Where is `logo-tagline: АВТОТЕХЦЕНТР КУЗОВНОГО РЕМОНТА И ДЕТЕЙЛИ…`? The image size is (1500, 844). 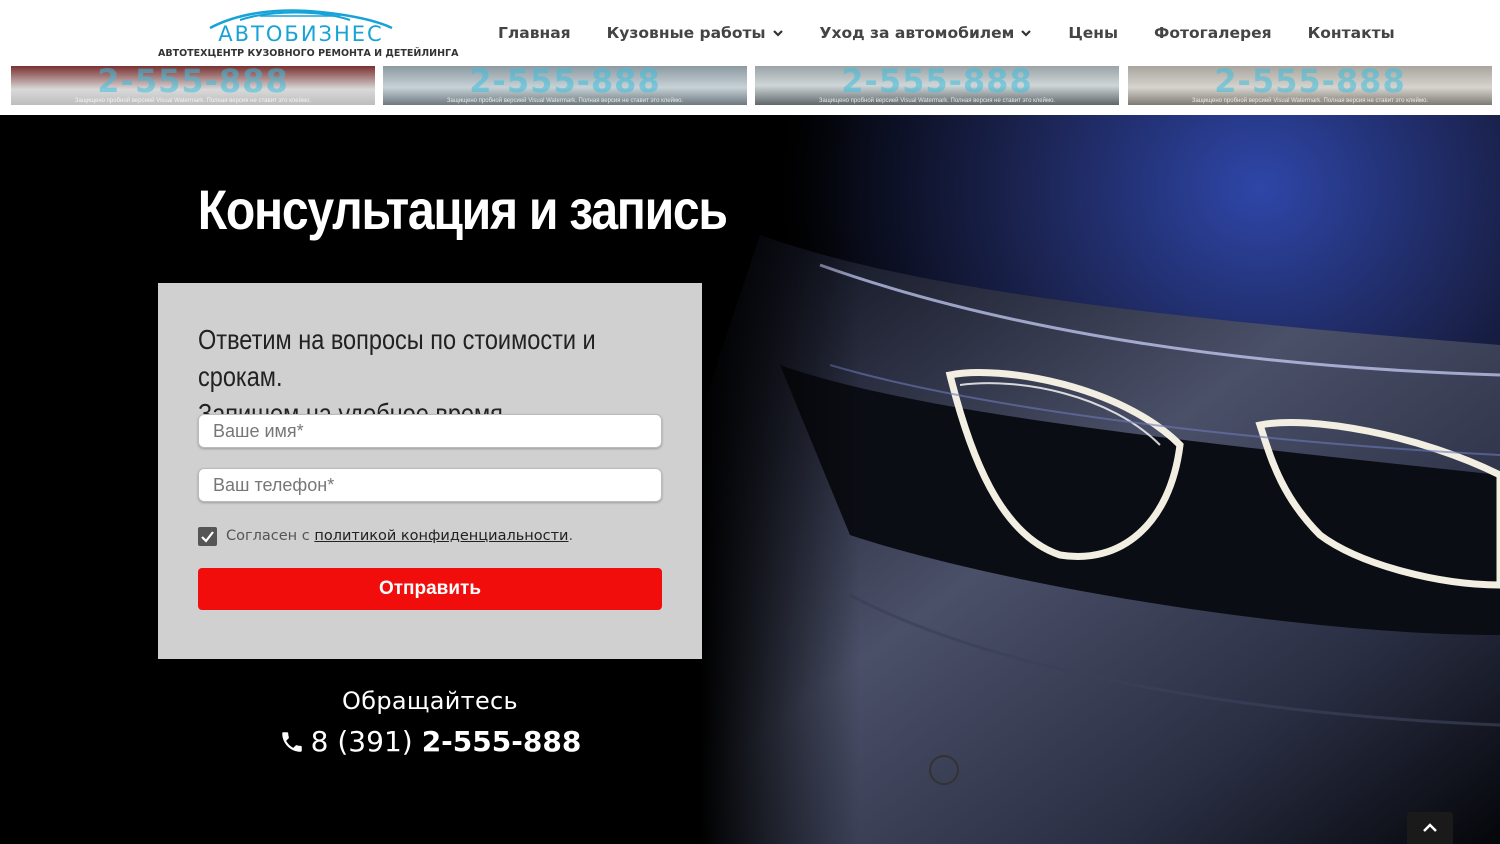
logo-tagline: АВТОТЕХЦЕНТР КУЗОВНОГО РЕМОНТА И ДЕТЕЙЛИ… is located at coordinates (308, 53).